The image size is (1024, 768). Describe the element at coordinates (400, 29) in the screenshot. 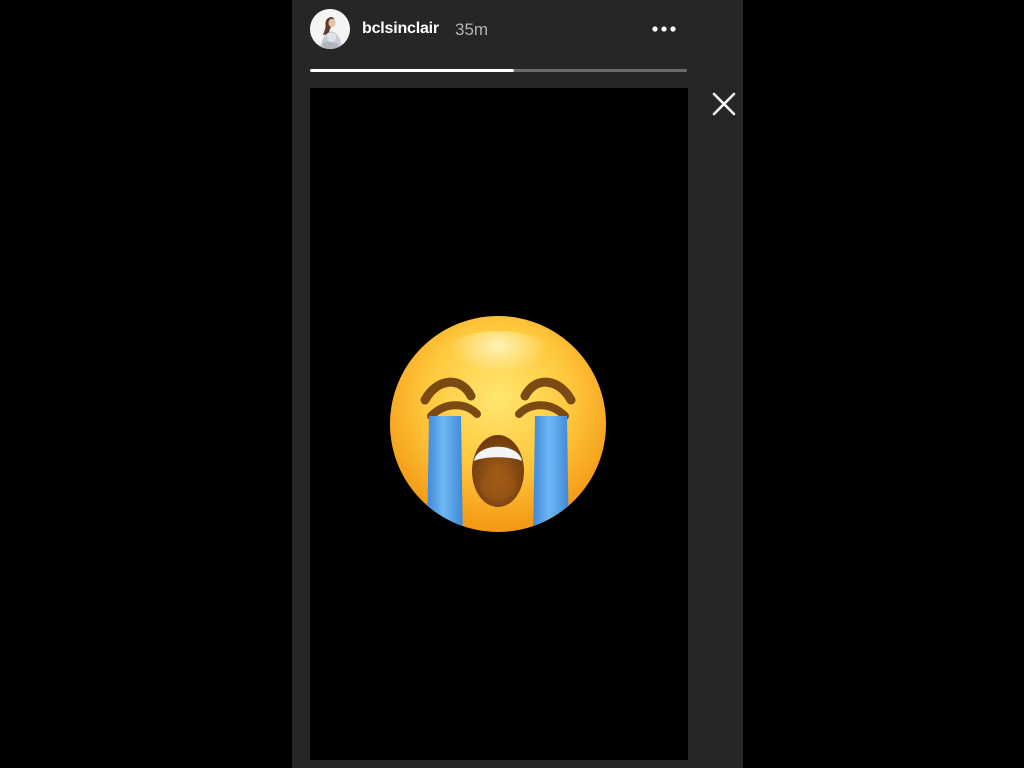

I see `username: bclsinclair` at that location.